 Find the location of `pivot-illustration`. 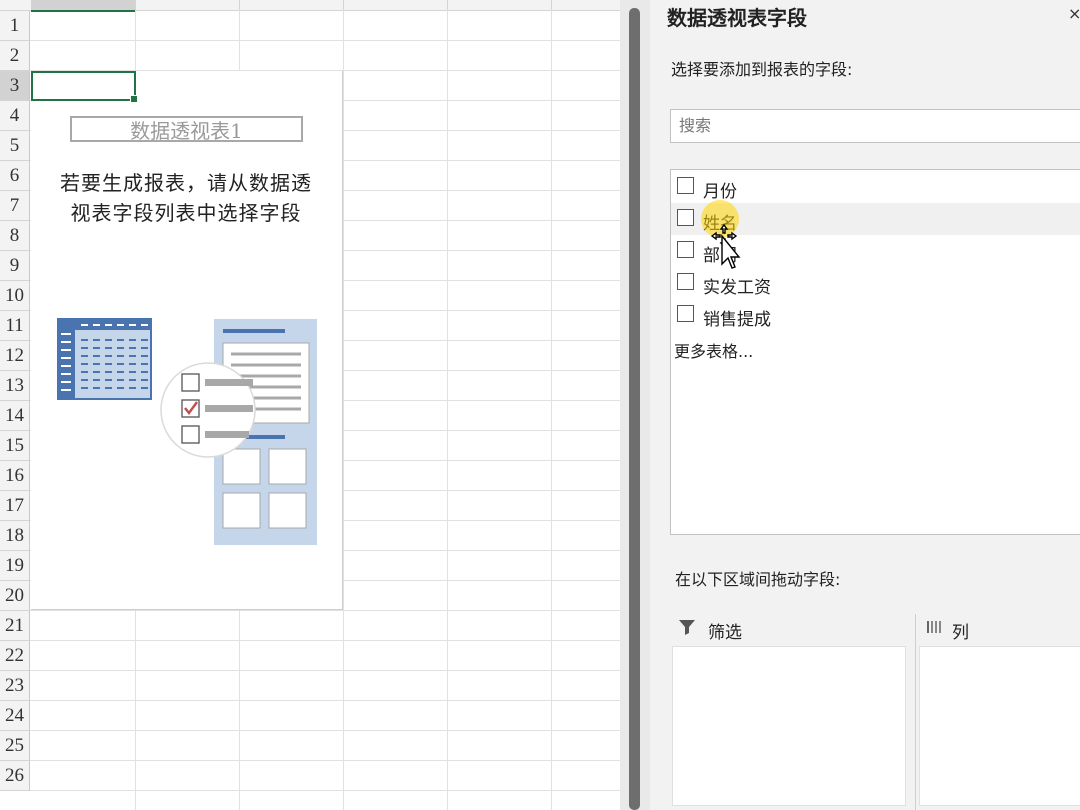

pivot-illustration is located at coordinates (187, 431).